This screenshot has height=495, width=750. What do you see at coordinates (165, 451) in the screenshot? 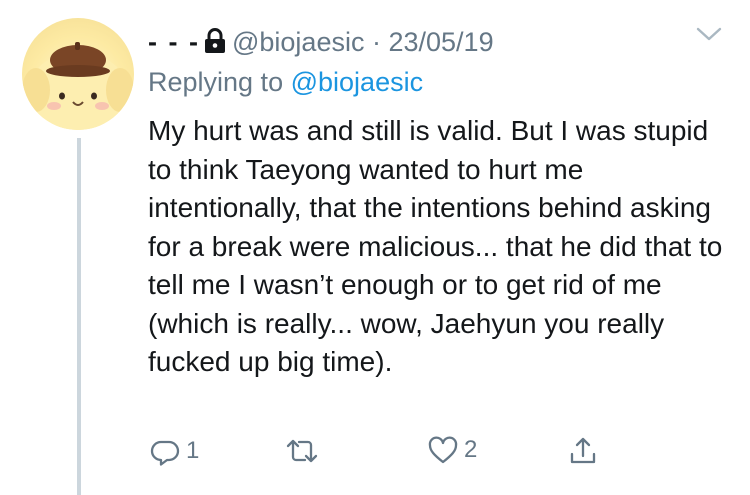
I see `reply-icon` at bounding box center [165, 451].